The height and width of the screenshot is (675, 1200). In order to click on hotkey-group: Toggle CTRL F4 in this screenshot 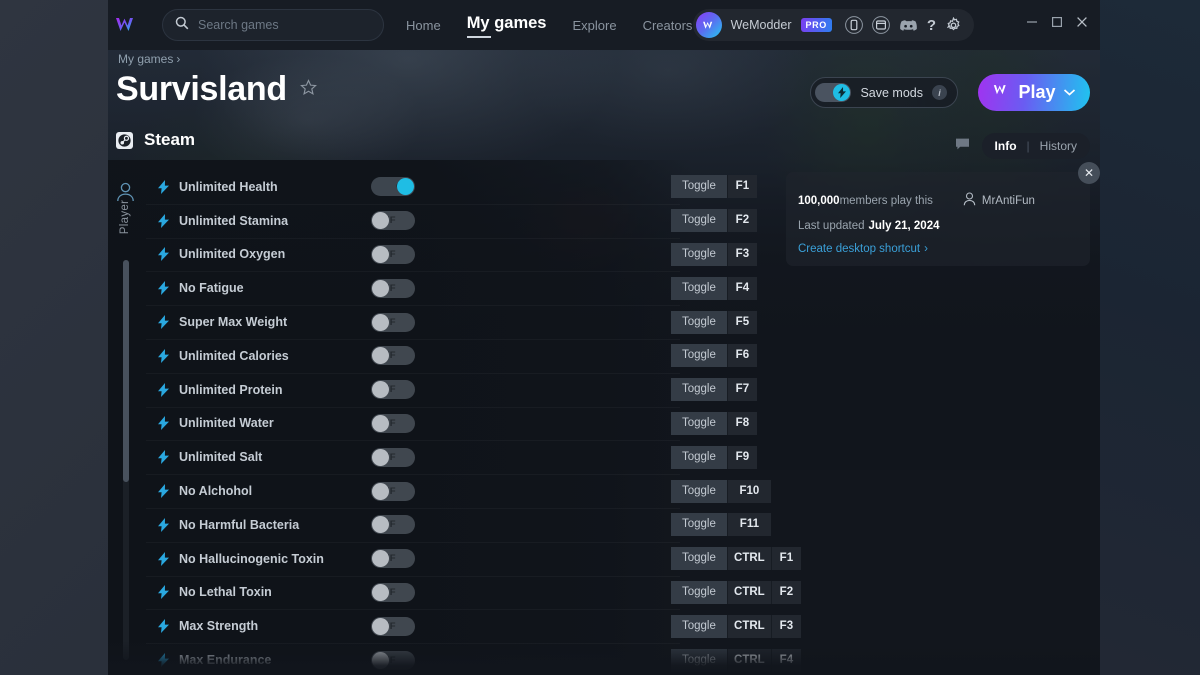, I will do `click(736, 660)`.